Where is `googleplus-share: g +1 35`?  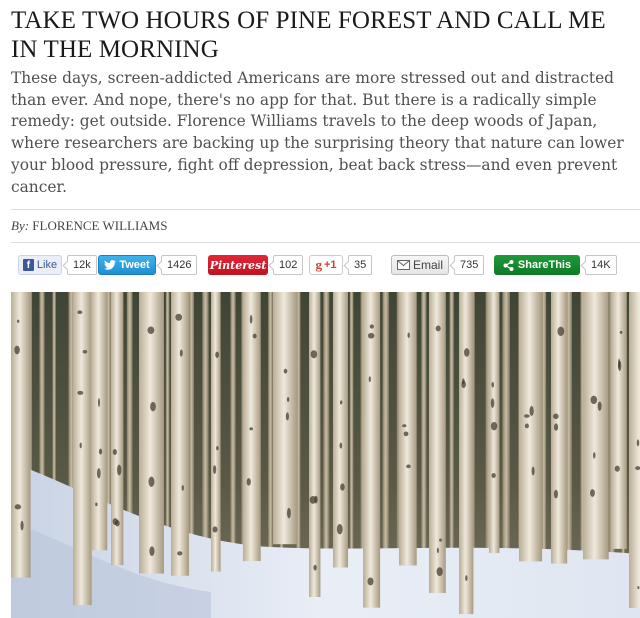 googleplus-share: g +1 35 is located at coordinates (341, 265).